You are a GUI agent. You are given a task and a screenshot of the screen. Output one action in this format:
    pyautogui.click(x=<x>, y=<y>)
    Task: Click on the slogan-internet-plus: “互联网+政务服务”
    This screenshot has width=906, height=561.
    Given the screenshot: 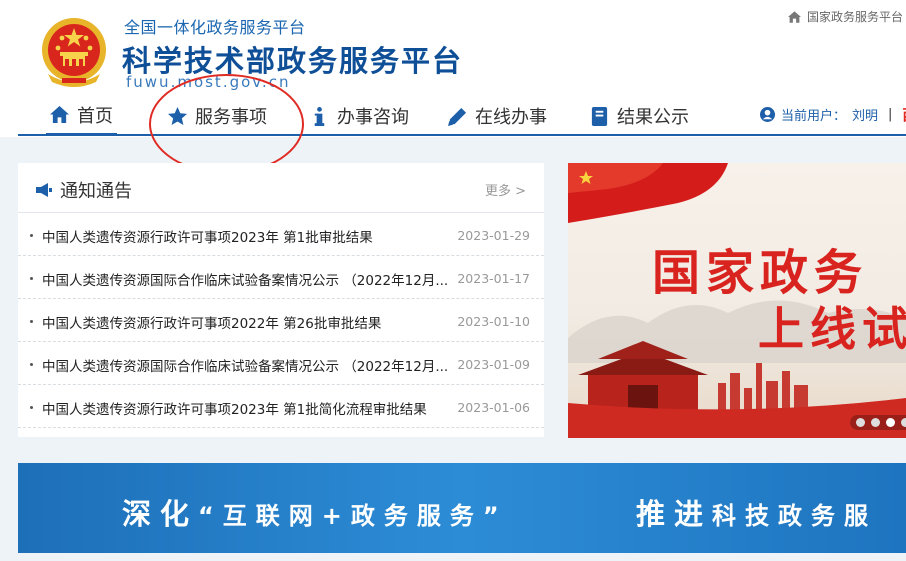 What is the action you would take?
    pyautogui.click(x=353, y=516)
    